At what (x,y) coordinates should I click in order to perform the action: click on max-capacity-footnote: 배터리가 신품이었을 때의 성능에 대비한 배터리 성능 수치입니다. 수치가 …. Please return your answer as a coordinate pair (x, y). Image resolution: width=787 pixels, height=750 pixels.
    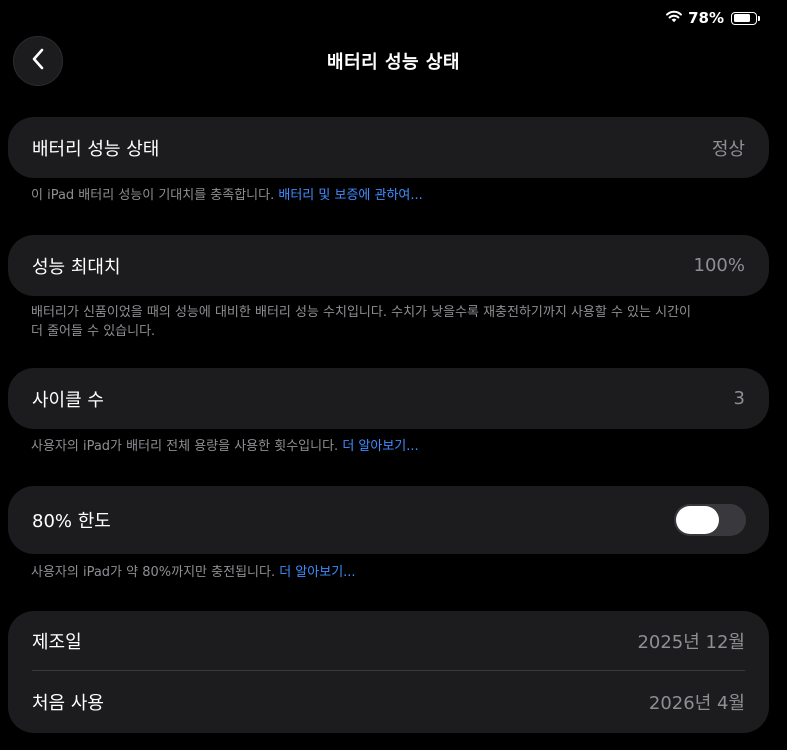
    Looking at the image, I should click on (386, 322).